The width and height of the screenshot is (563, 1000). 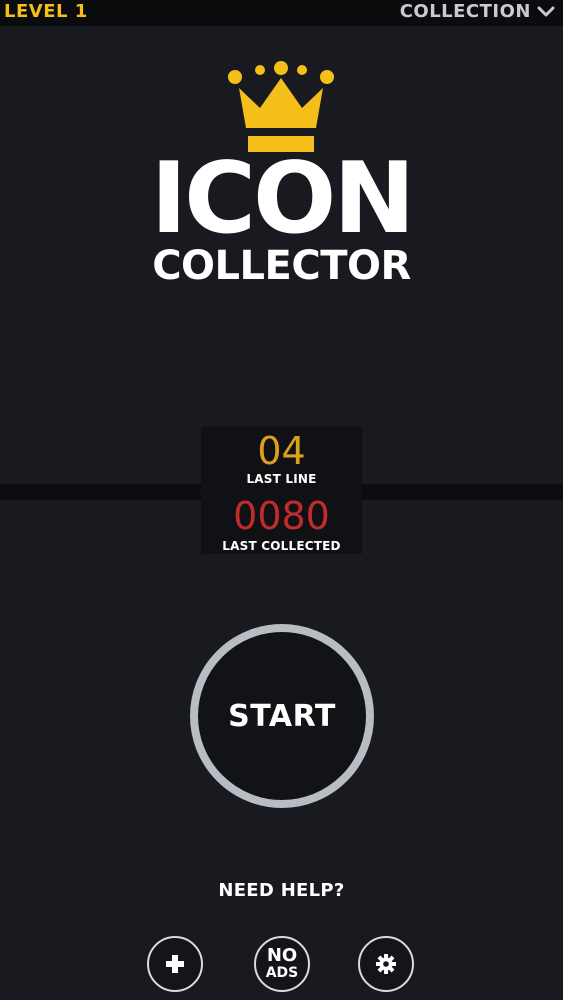 I want to click on plus-icon, so click(x=175, y=964).